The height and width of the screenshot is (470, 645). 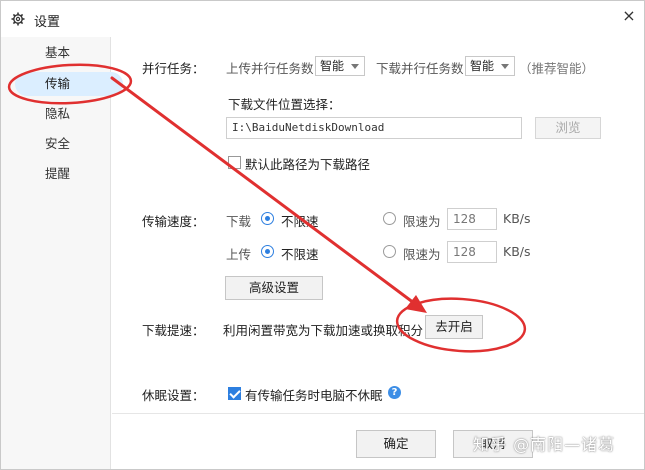 What do you see at coordinates (322, 19) in the screenshot?
I see `title-bar: 设置 ×` at bounding box center [322, 19].